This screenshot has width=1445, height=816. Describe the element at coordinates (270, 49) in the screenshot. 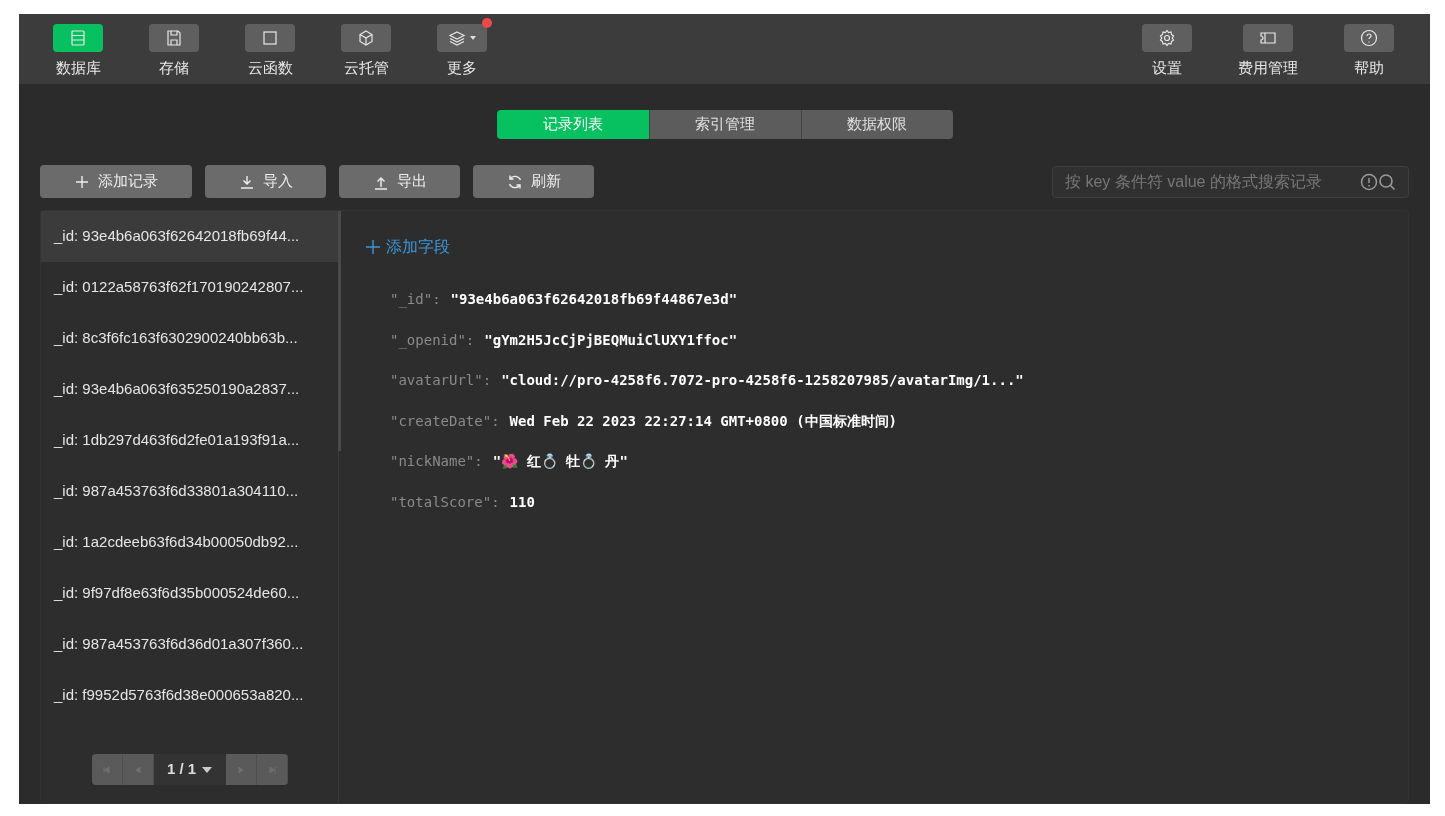

I see `toolbar-button: 云函数` at that location.